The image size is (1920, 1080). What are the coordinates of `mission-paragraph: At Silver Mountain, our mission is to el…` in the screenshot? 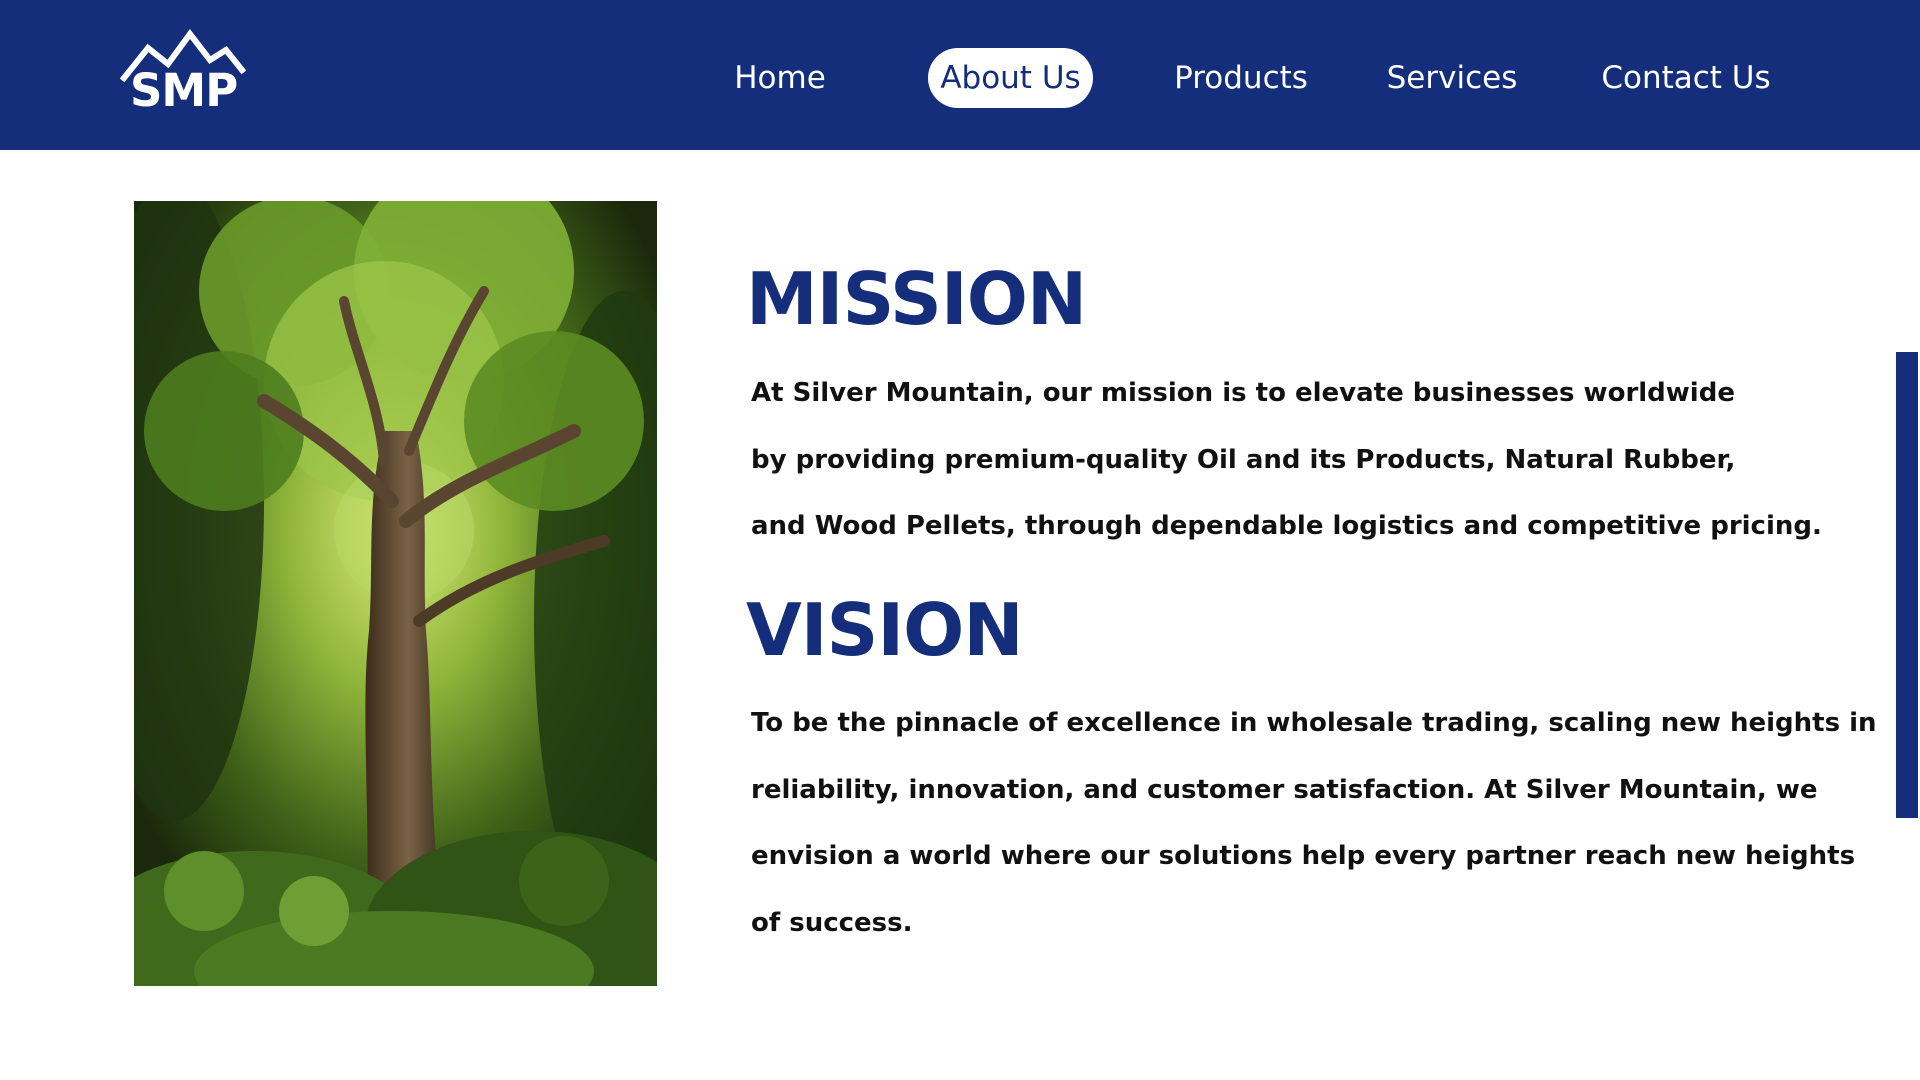 It's located at (1291, 460).